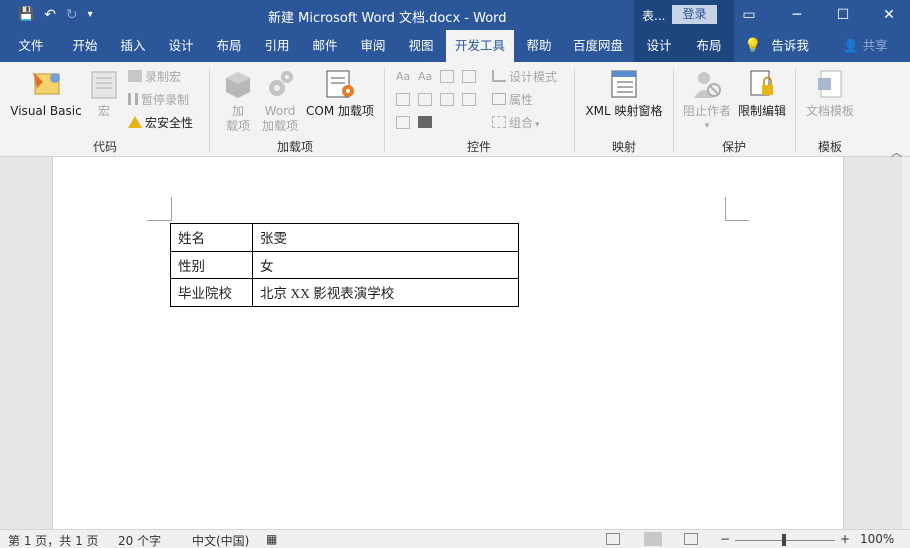 The height and width of the screenshot is (548, 910). What do you see at coordinates (104, 85) in the screenshot?
I see `macros-icon` at bounding box center [104, 85].